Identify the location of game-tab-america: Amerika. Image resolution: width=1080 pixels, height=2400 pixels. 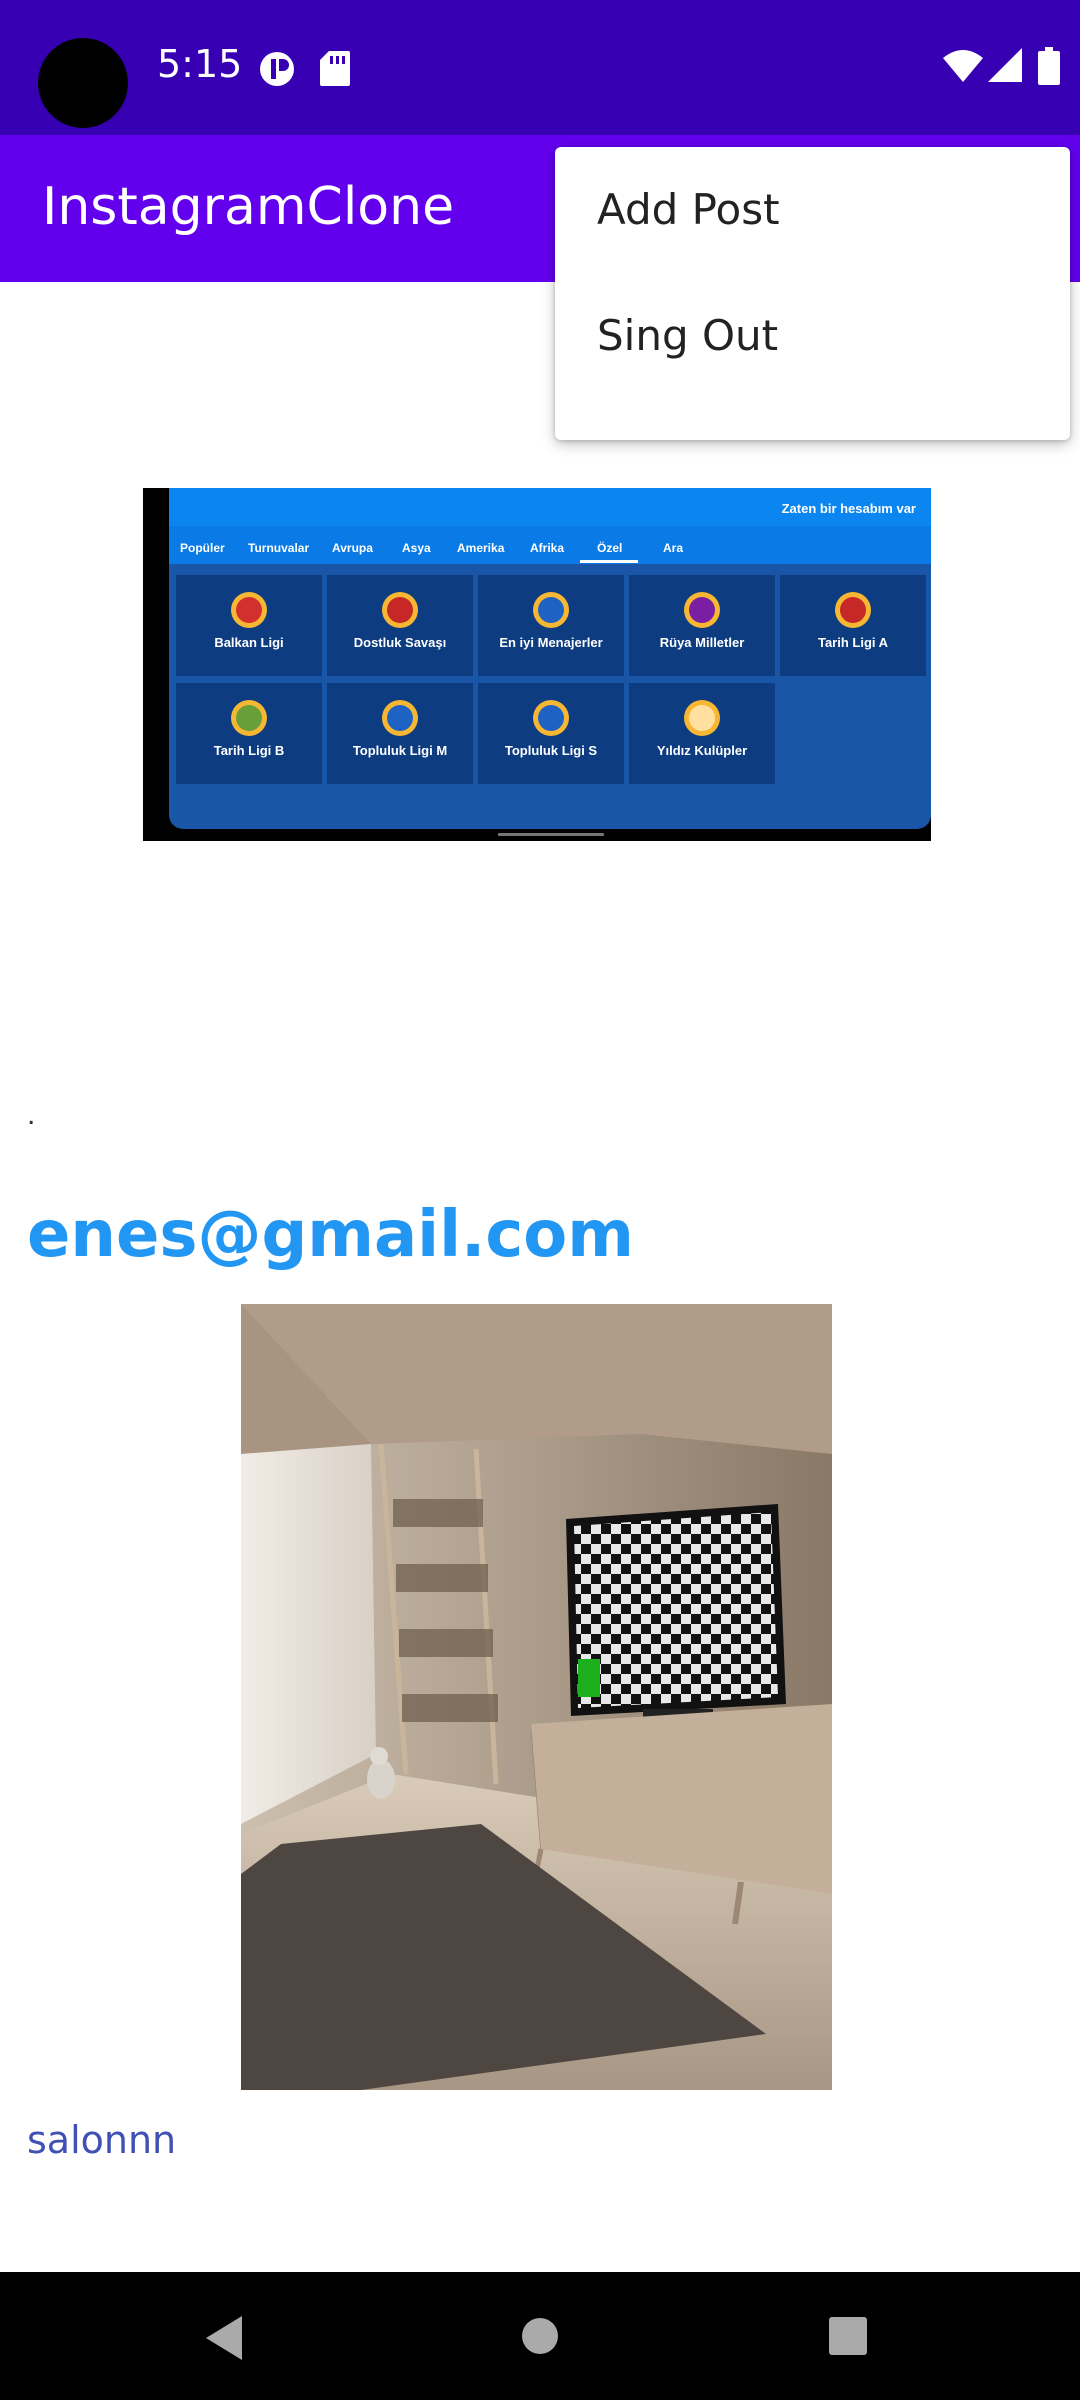
(481, 548).